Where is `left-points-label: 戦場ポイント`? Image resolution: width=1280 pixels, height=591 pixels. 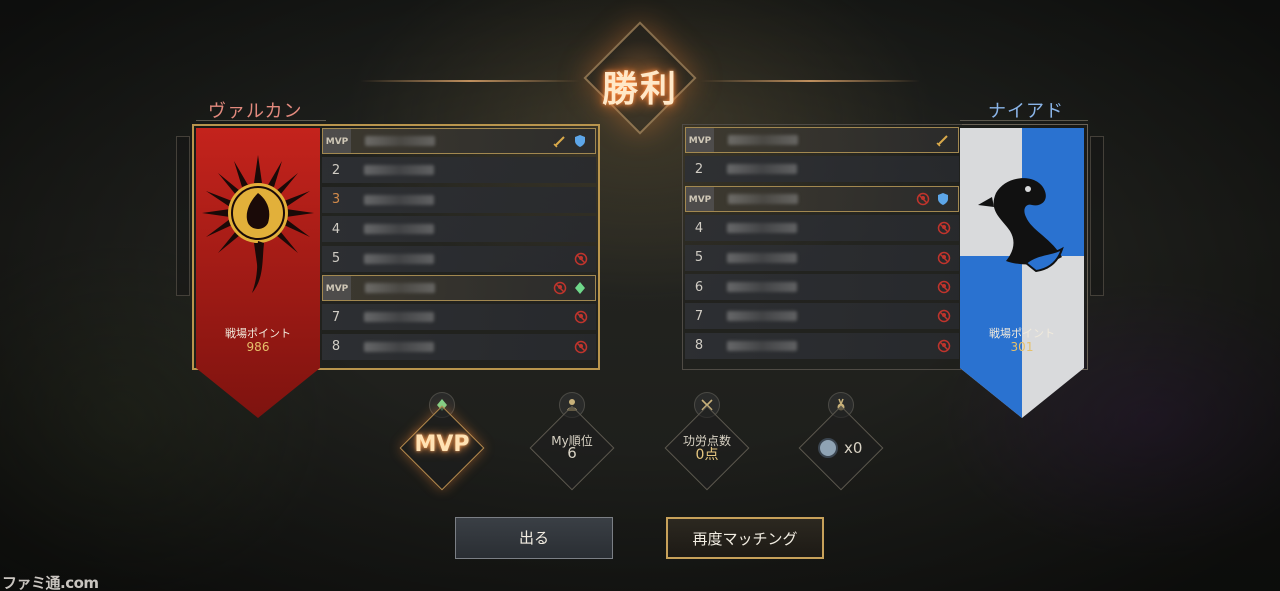 left-points-label: 戦場ポイント is located at coordinates (258, 333).